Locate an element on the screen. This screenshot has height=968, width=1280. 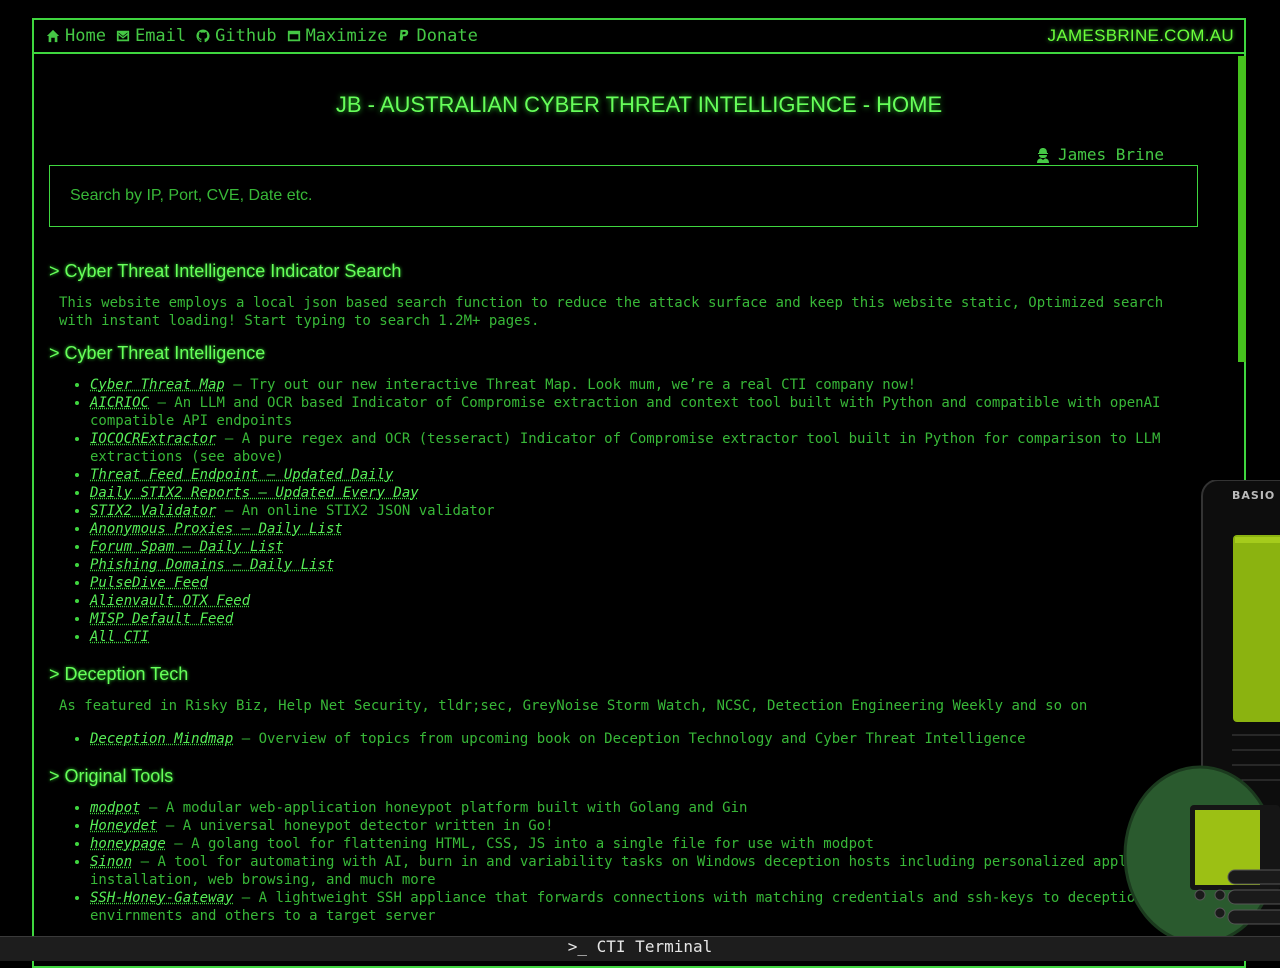
nav-donate-link: Donate is located at coordinates (437, 36).